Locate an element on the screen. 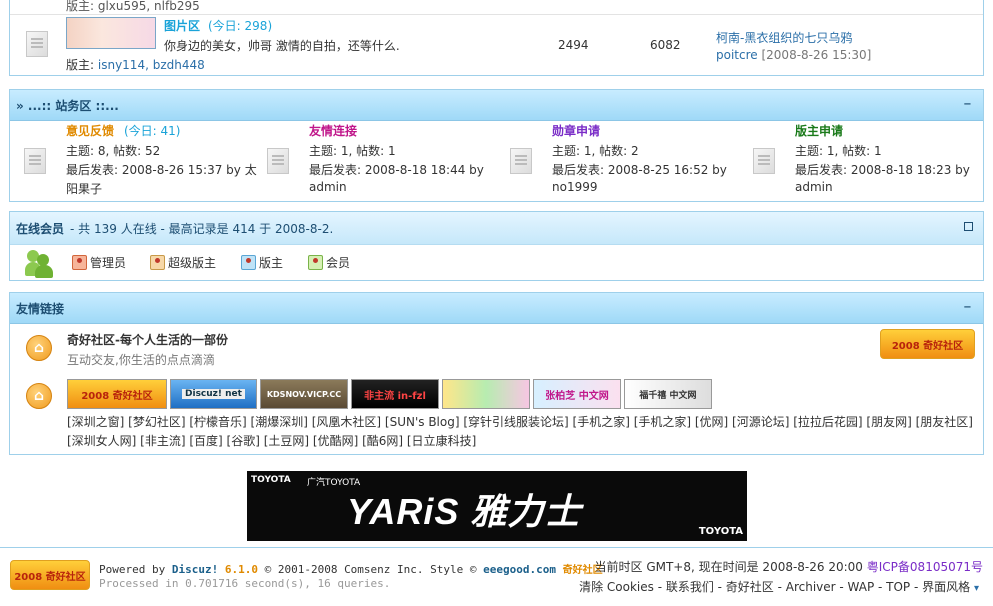 Image resolution: width=993 pixels, height=606 pixels. member-icon is located at coordinates (315, 262).